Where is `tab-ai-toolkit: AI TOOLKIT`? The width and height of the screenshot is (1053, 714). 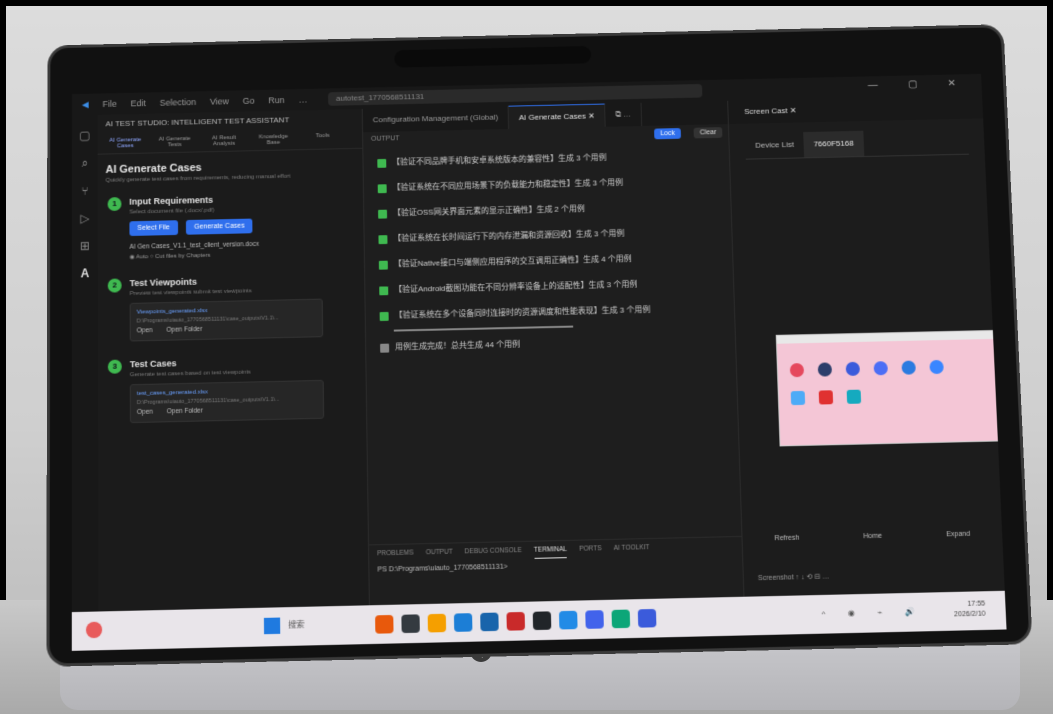
tab-ai-toolkit: AI TOOLKIT is located at coordinates (631, 548).